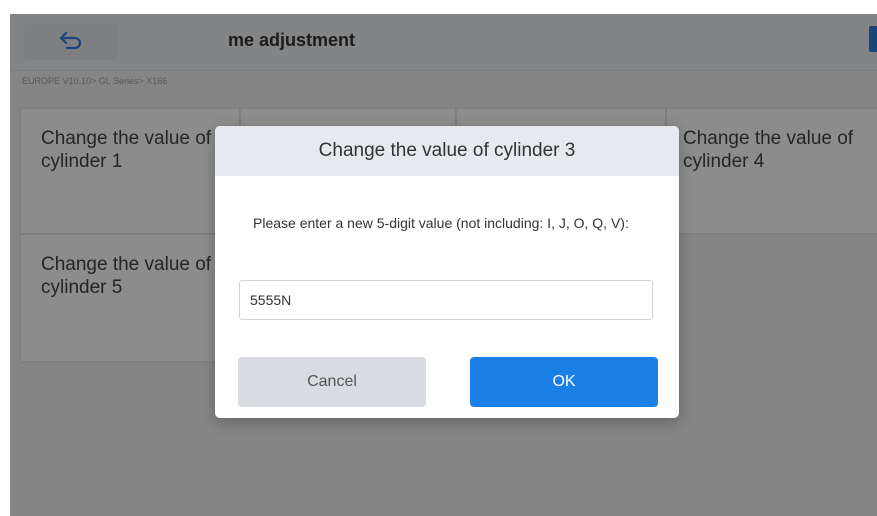 This screenshot has width=877, height=516. I want to click on ok-button: OK, so click(564, 382).